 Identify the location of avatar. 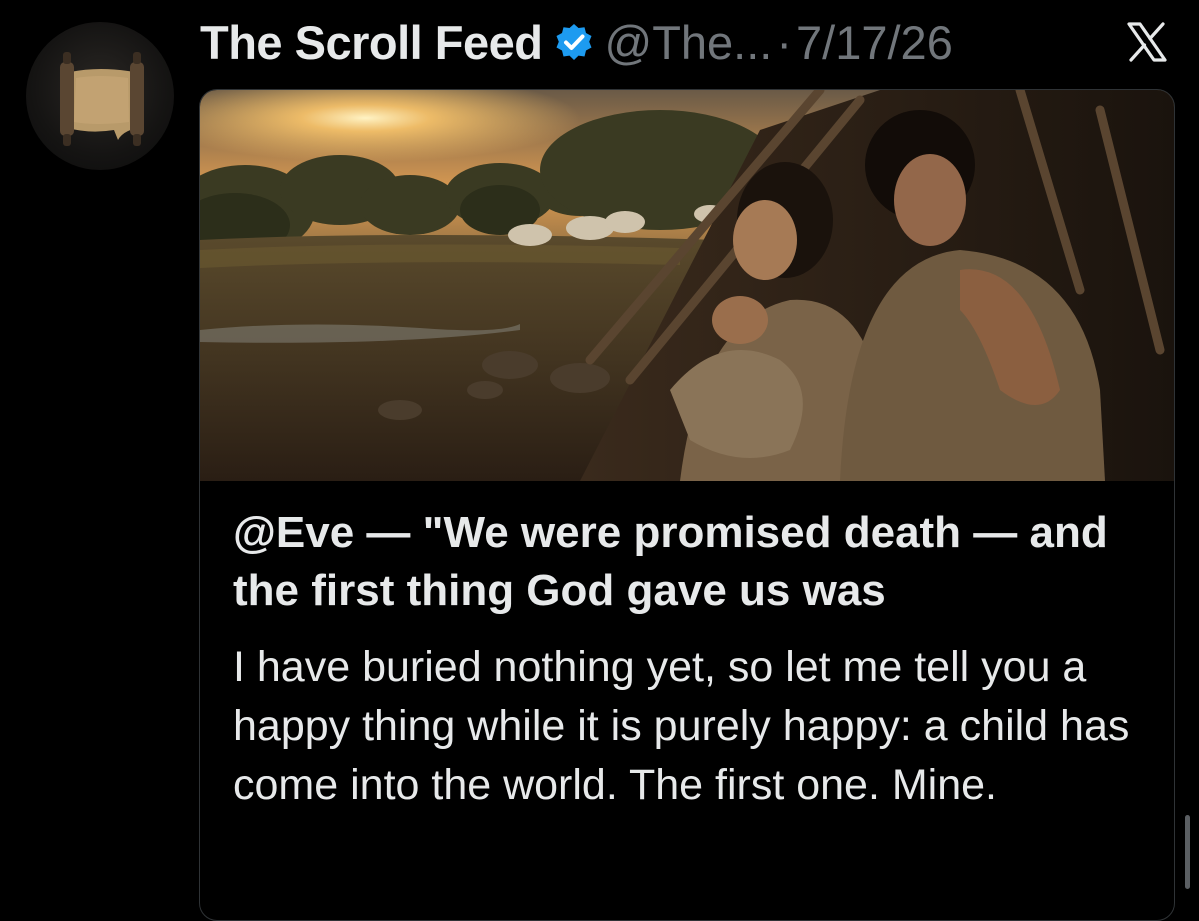
(100, 96).